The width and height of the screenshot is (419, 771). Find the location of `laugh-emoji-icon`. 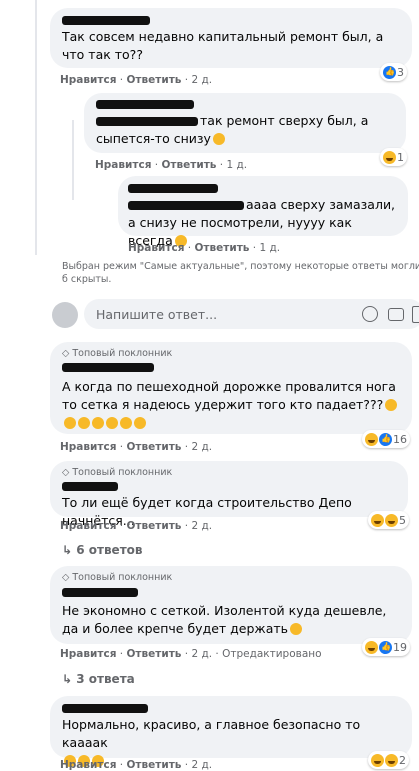

laugh-emoji-icon is located at coordinates (218, 139).